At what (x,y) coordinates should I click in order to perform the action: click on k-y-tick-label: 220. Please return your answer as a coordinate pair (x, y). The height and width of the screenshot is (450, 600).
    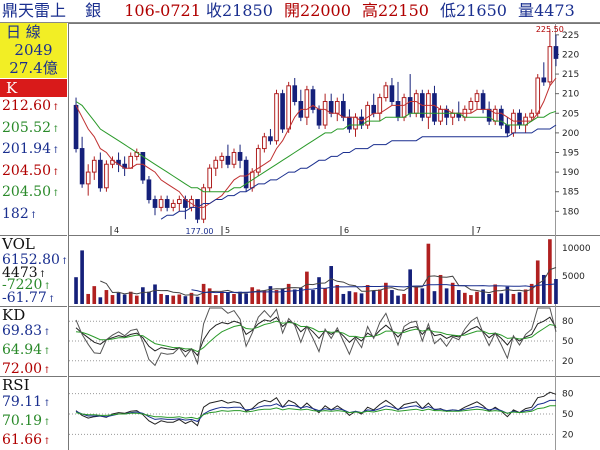
    Looking at the image, I should click on (570, 55).